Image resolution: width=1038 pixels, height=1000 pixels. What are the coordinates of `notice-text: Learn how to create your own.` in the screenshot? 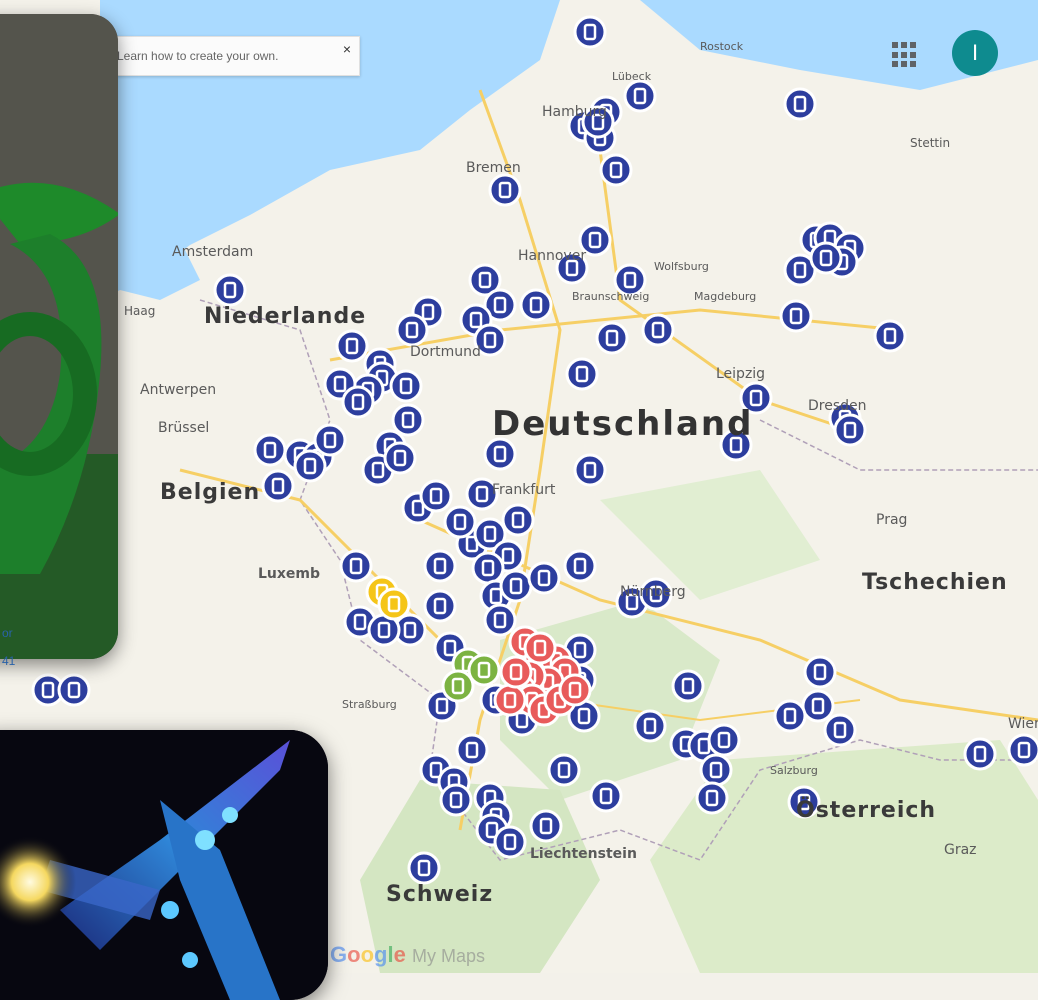 It's located at (198, 56).